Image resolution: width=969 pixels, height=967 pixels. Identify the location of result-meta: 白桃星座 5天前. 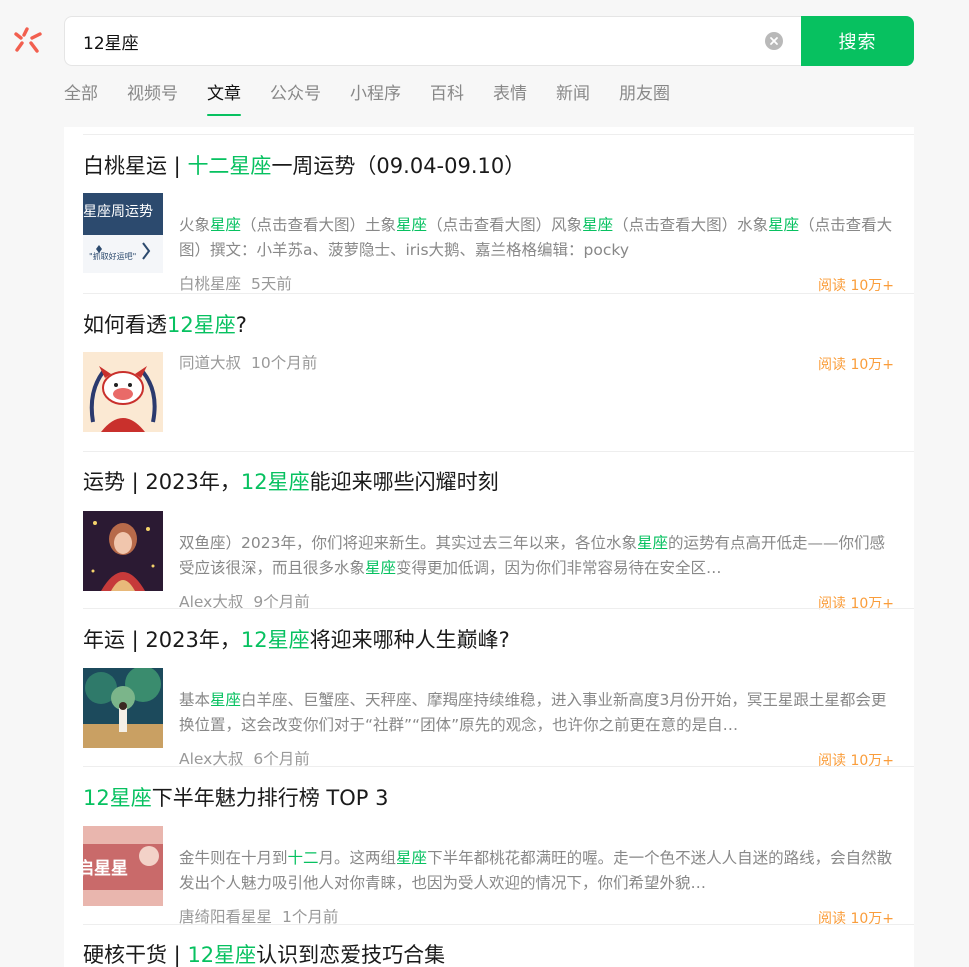
(240, 284).